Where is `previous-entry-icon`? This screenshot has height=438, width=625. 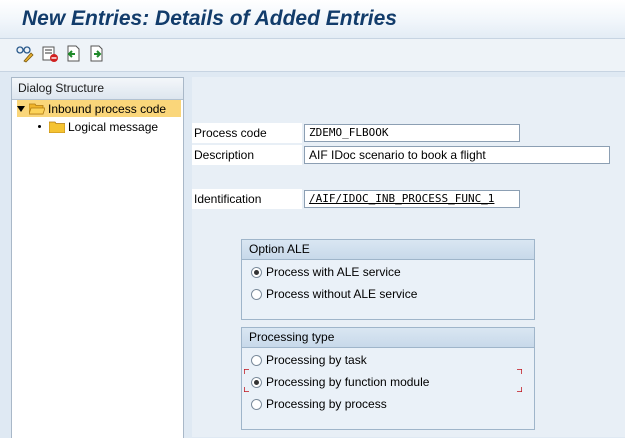 previous-entry-icon is located at coordinates (73, 53).